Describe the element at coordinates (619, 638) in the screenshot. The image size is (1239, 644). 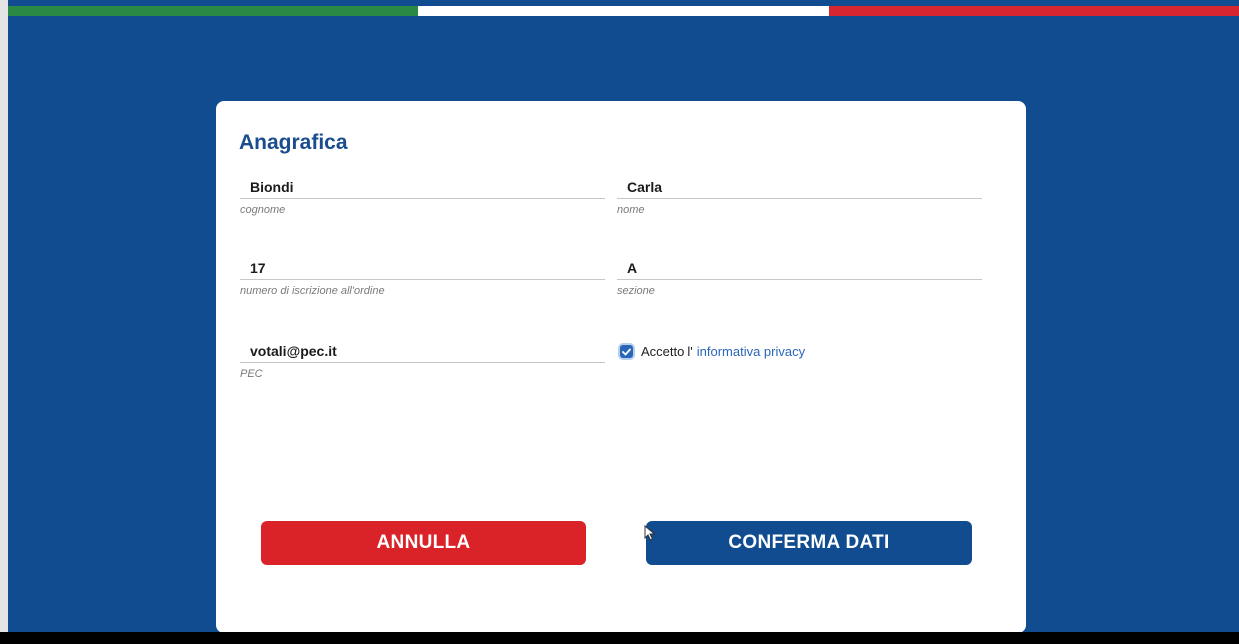
I see `bottom-bar` at that location.